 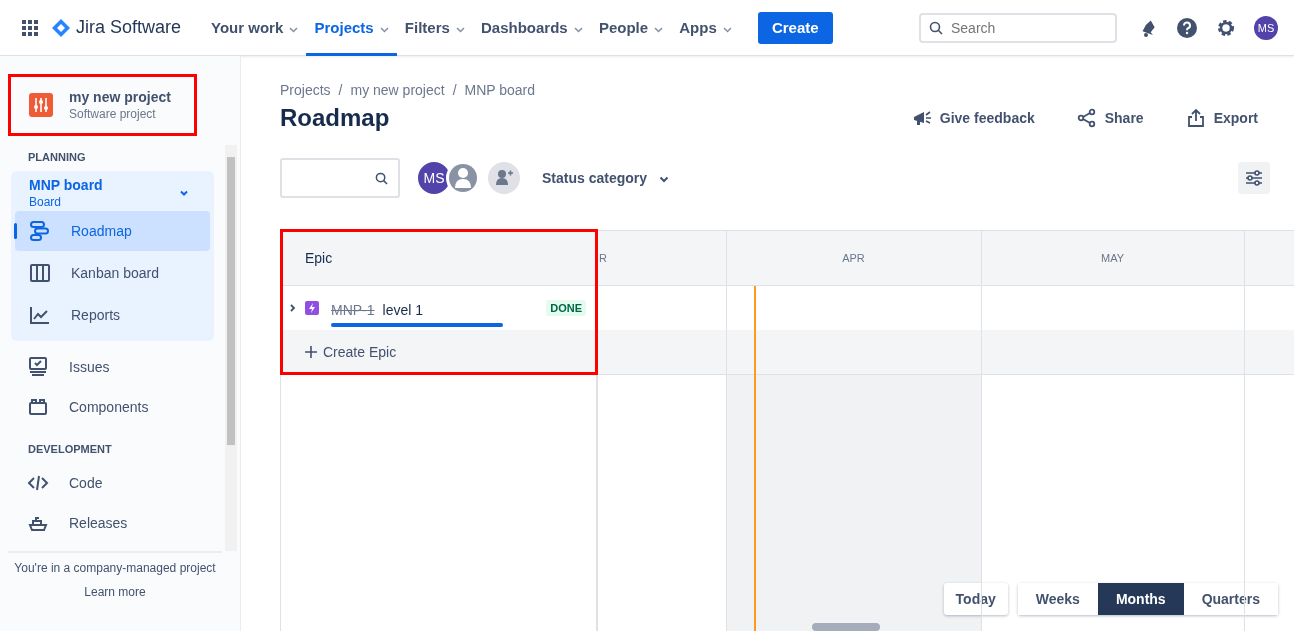 I want to click on sidebar-item: Releases, so click(x=112, y=523).